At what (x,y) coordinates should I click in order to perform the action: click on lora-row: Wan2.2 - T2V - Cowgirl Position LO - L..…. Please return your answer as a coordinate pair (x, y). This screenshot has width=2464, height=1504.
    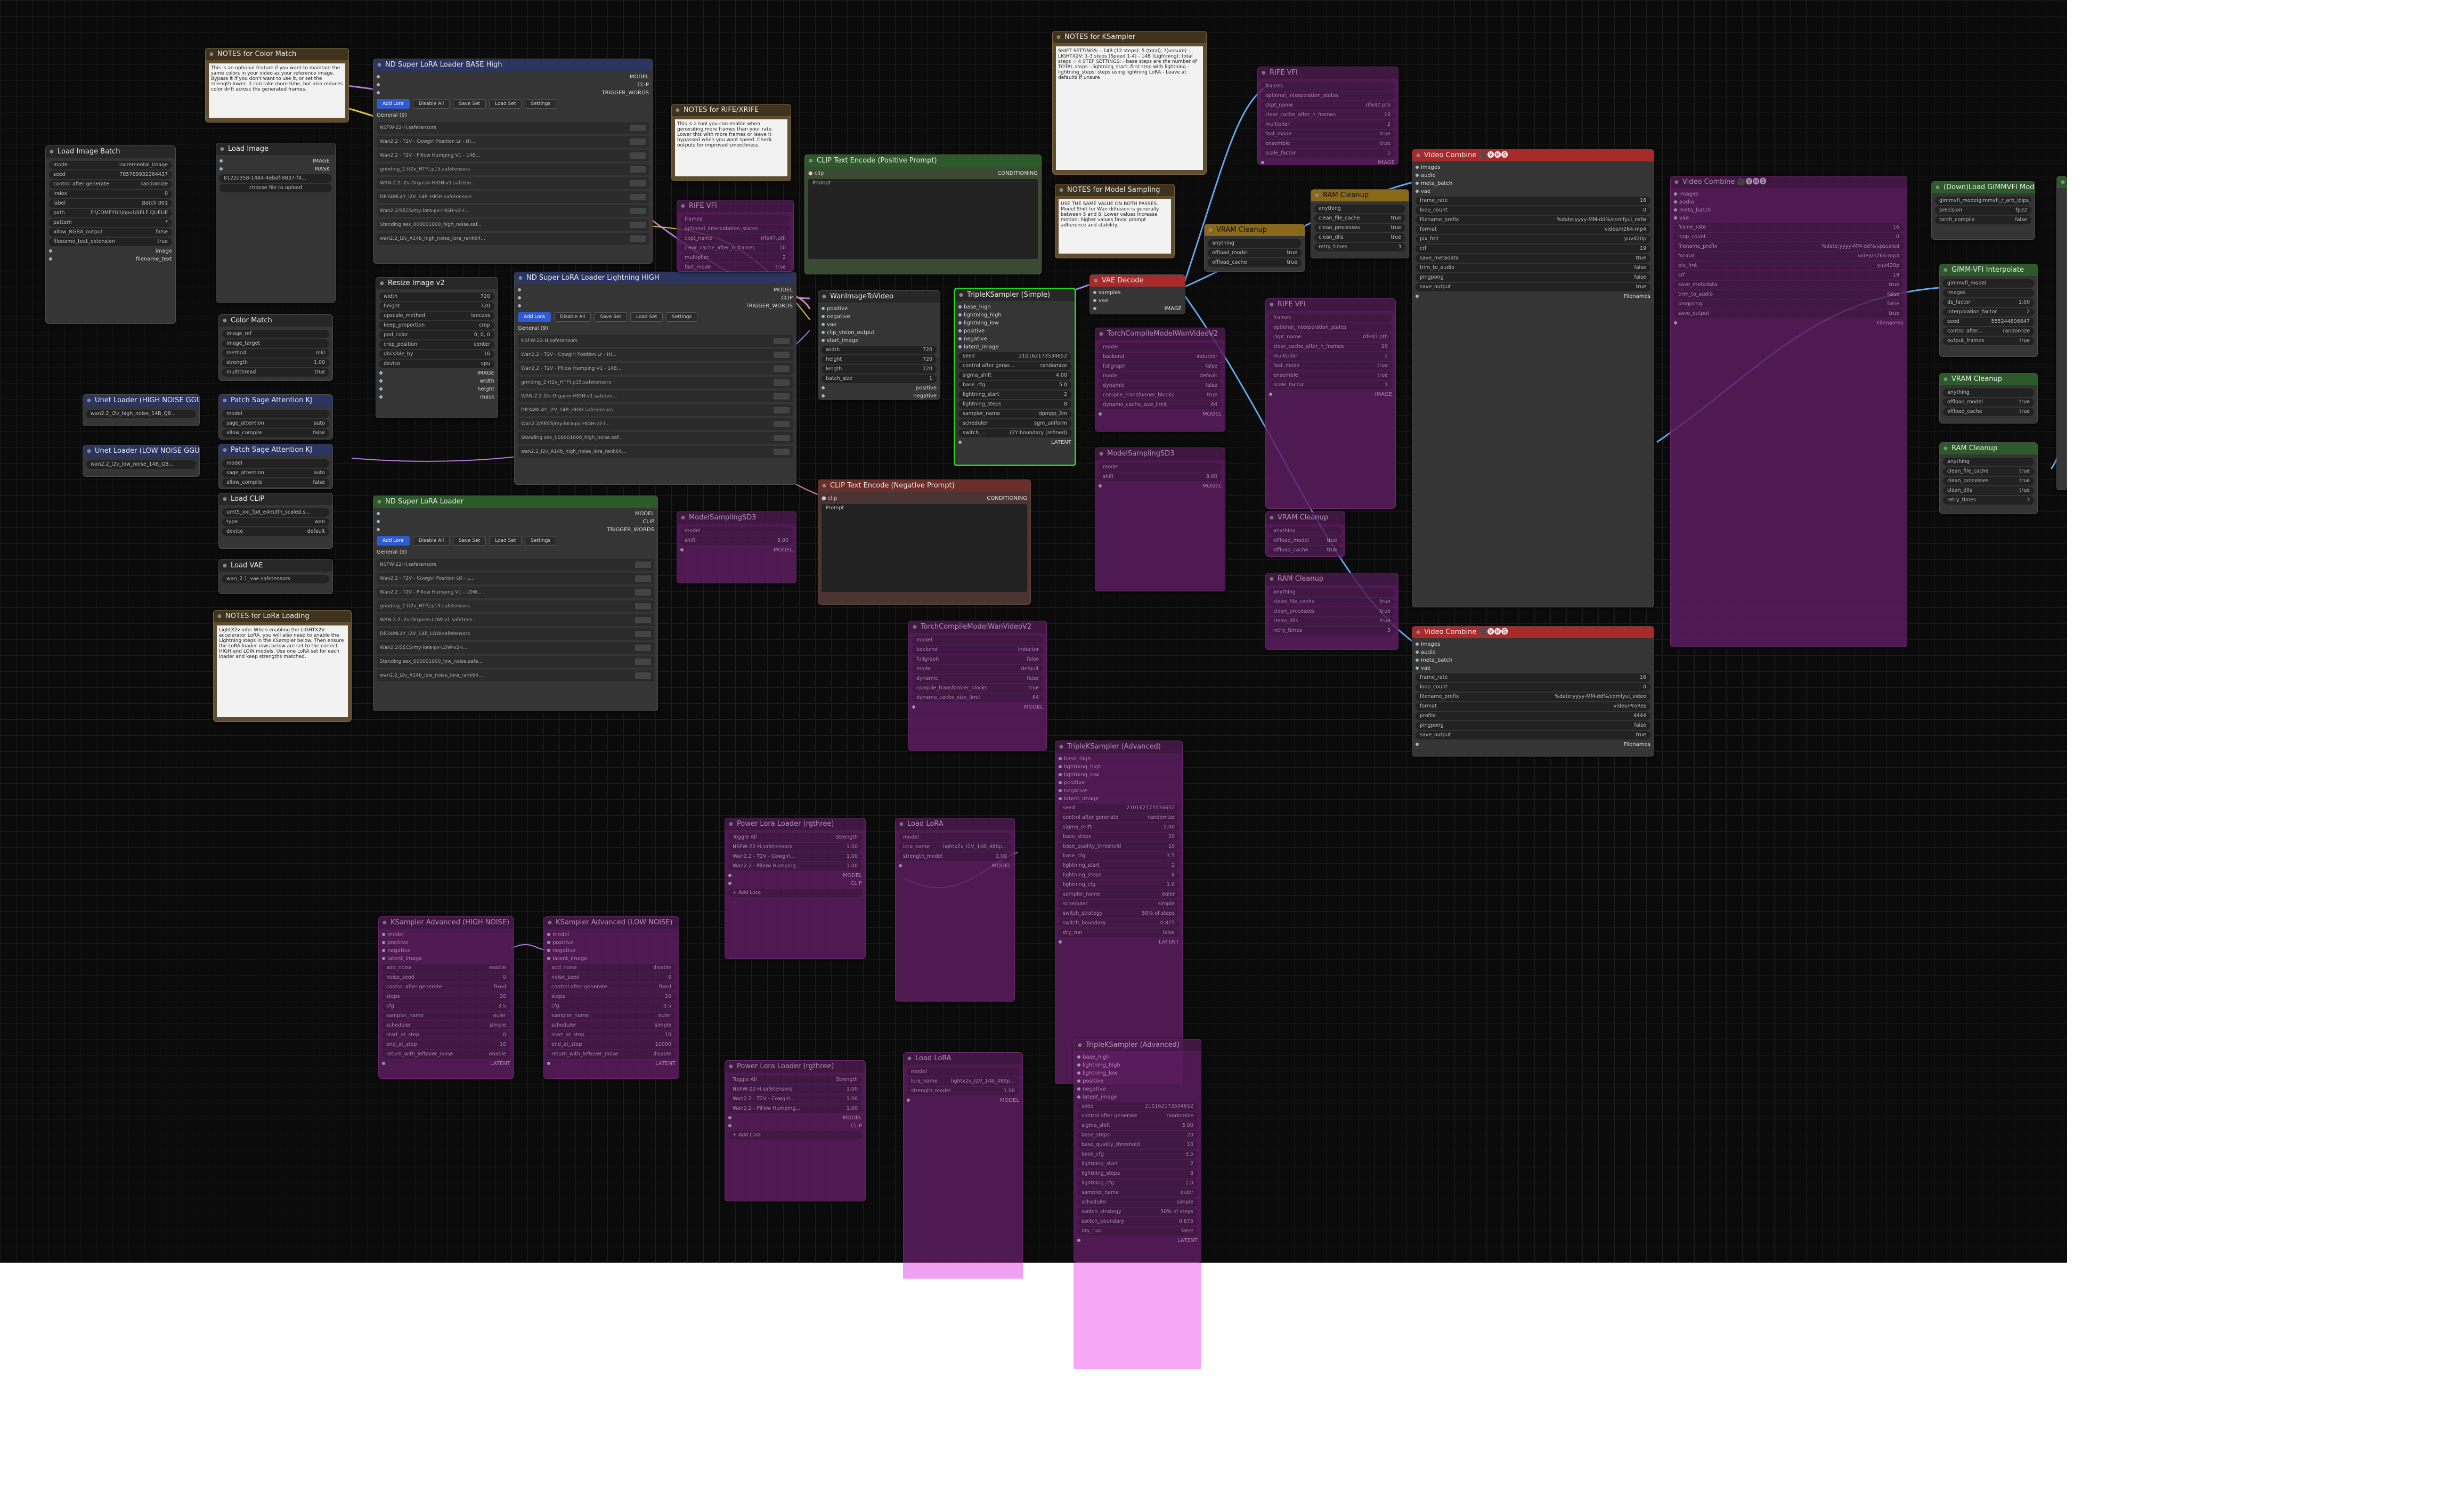
    Looking at the image, I should click on (515, 578).